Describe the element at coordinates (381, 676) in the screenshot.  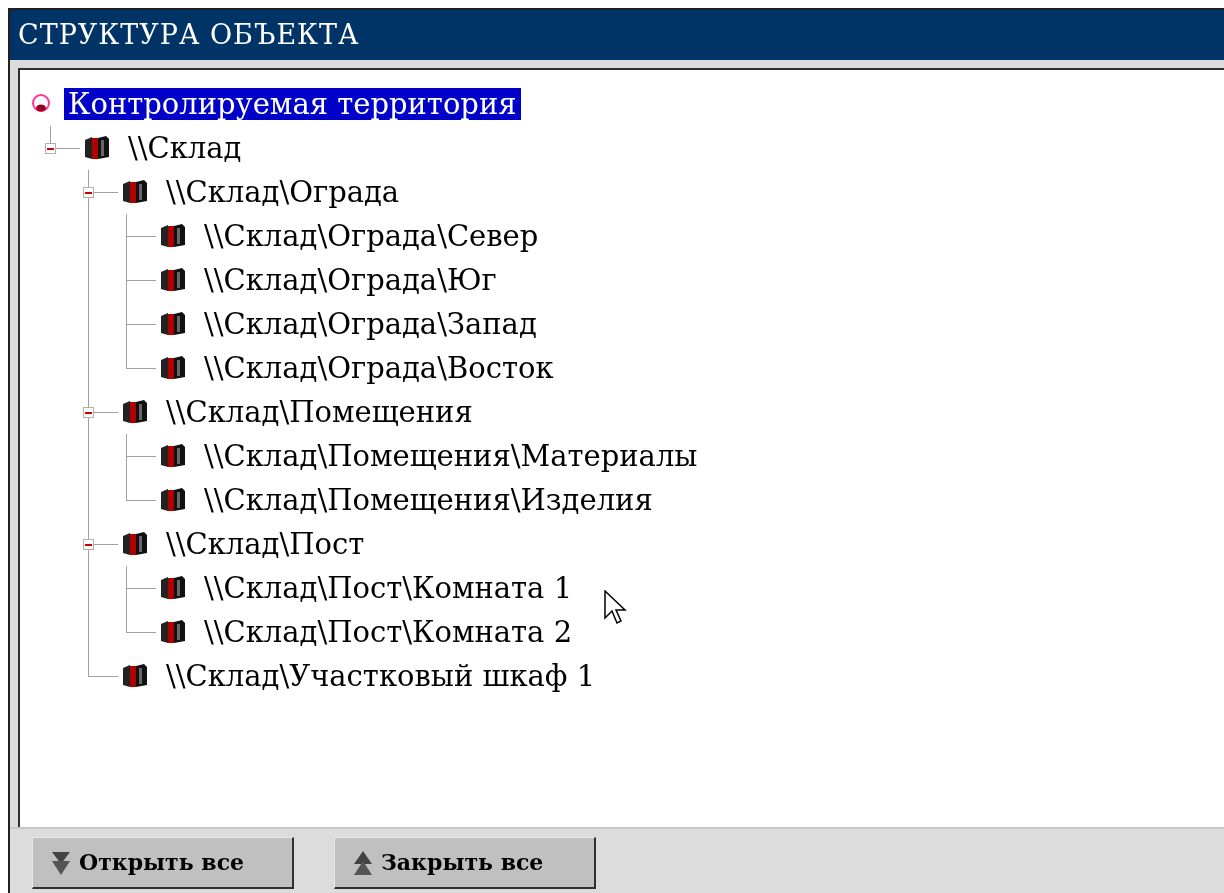
I see `tree-item: \\Склад\Участковый шкаф 1` at that location.